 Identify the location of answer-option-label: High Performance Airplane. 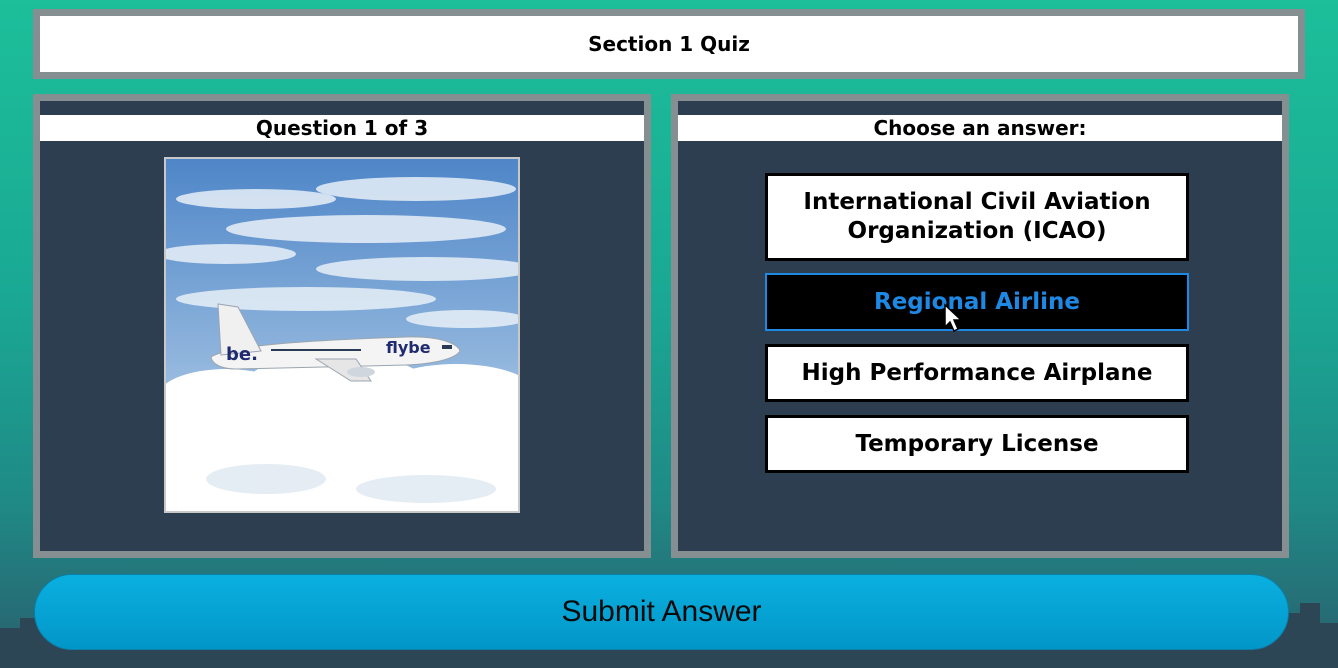
(977, 372).